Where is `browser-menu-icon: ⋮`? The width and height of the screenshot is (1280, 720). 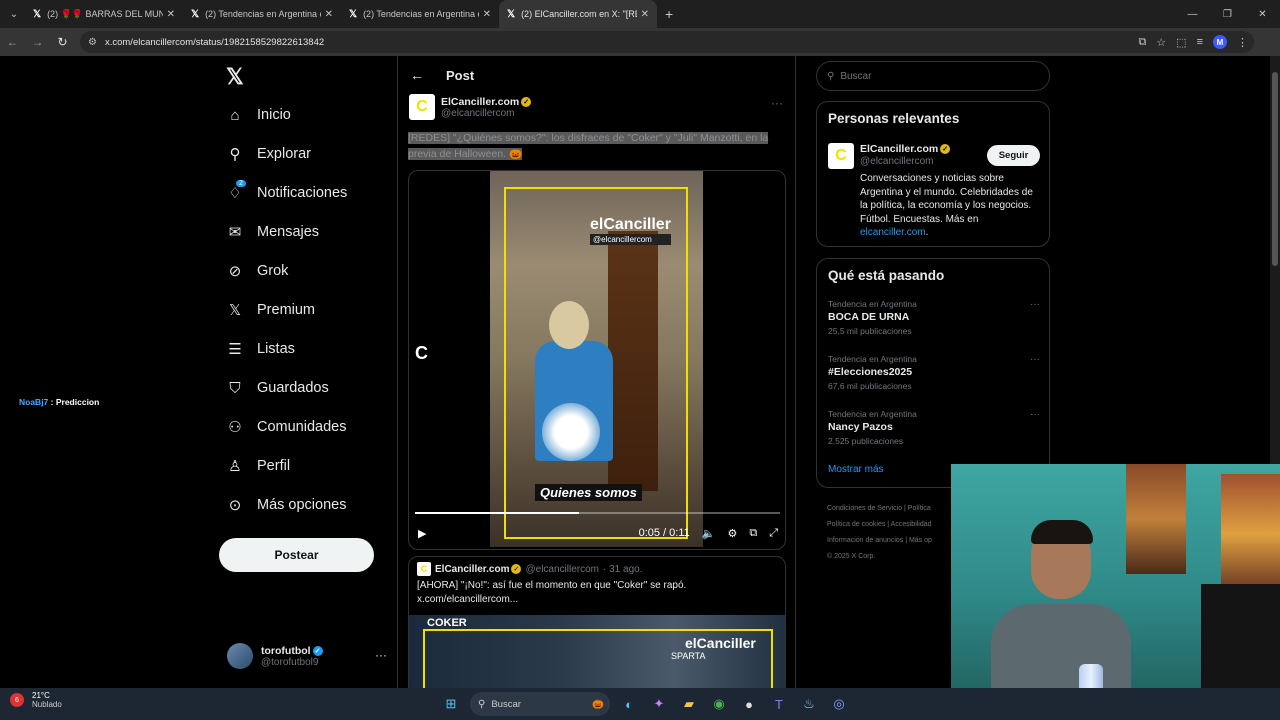
browser-menu-icon: ⋮ is located at coordinates (1242, 42).